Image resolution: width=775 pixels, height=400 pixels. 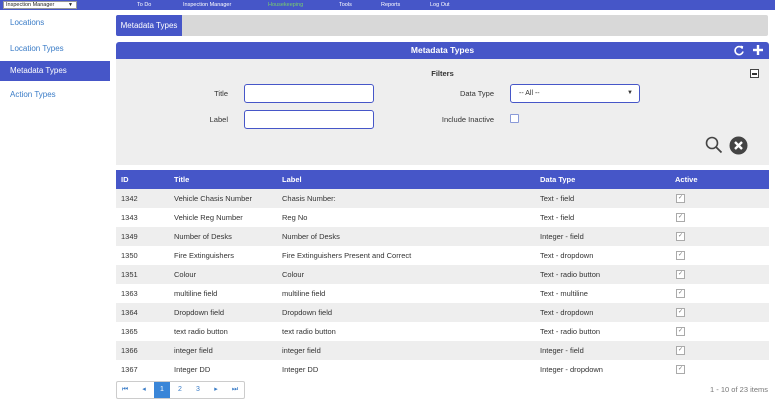 What do you see at coordinates (196, 293) in the screenshot?
I see `cell-title: multiline field` at bounding box center [196, 293].